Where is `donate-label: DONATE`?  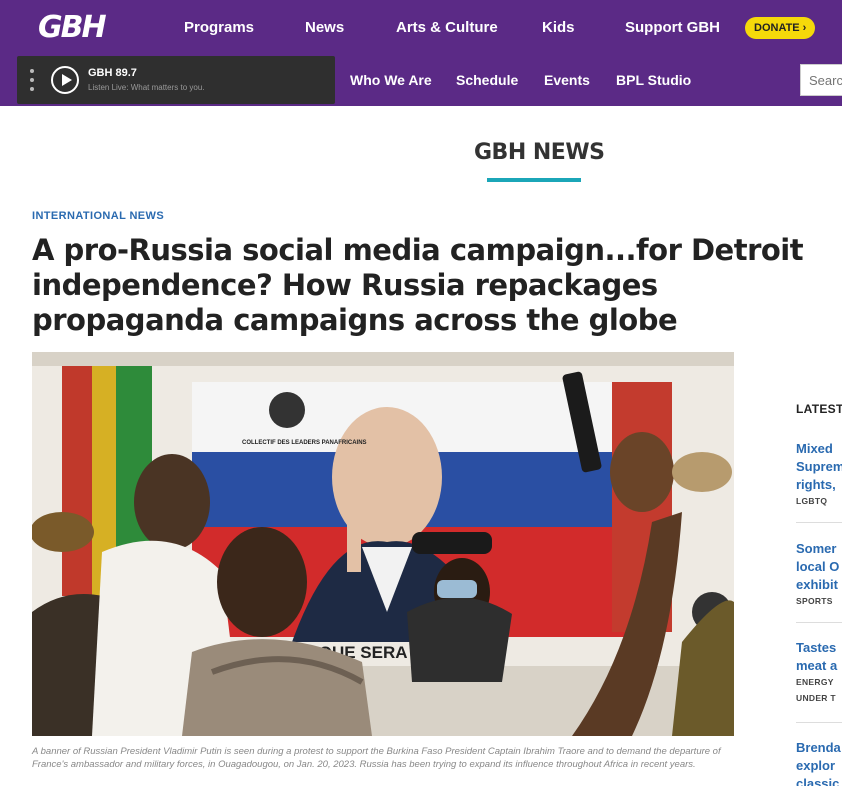
donate-label: DONATE is located at coordinates (777, 28).